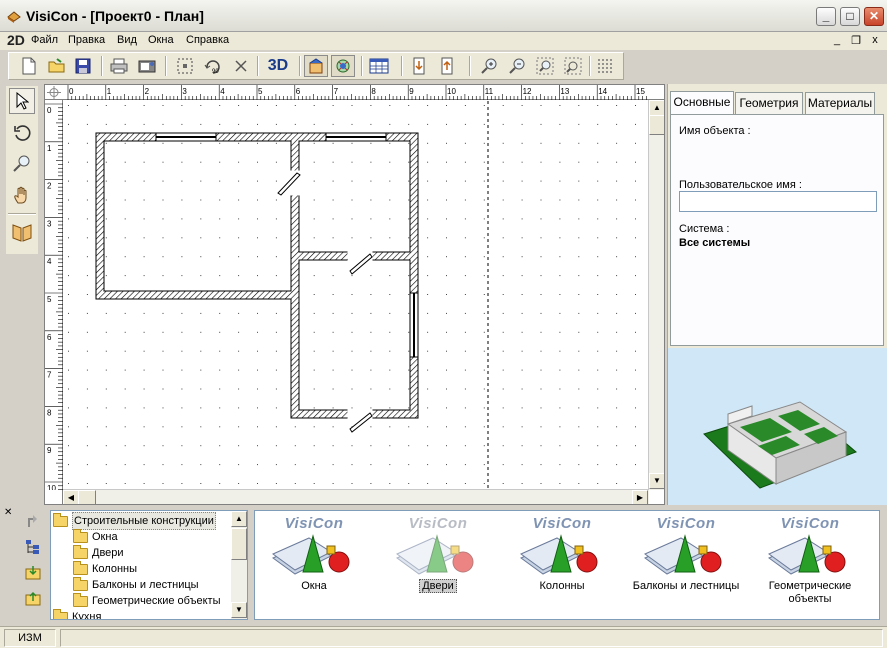 The width and height of the screenshot is (887, 648). Describe the element at coordinates (57, 66) in the screenshot. I see `open-folder-icon` at that location.